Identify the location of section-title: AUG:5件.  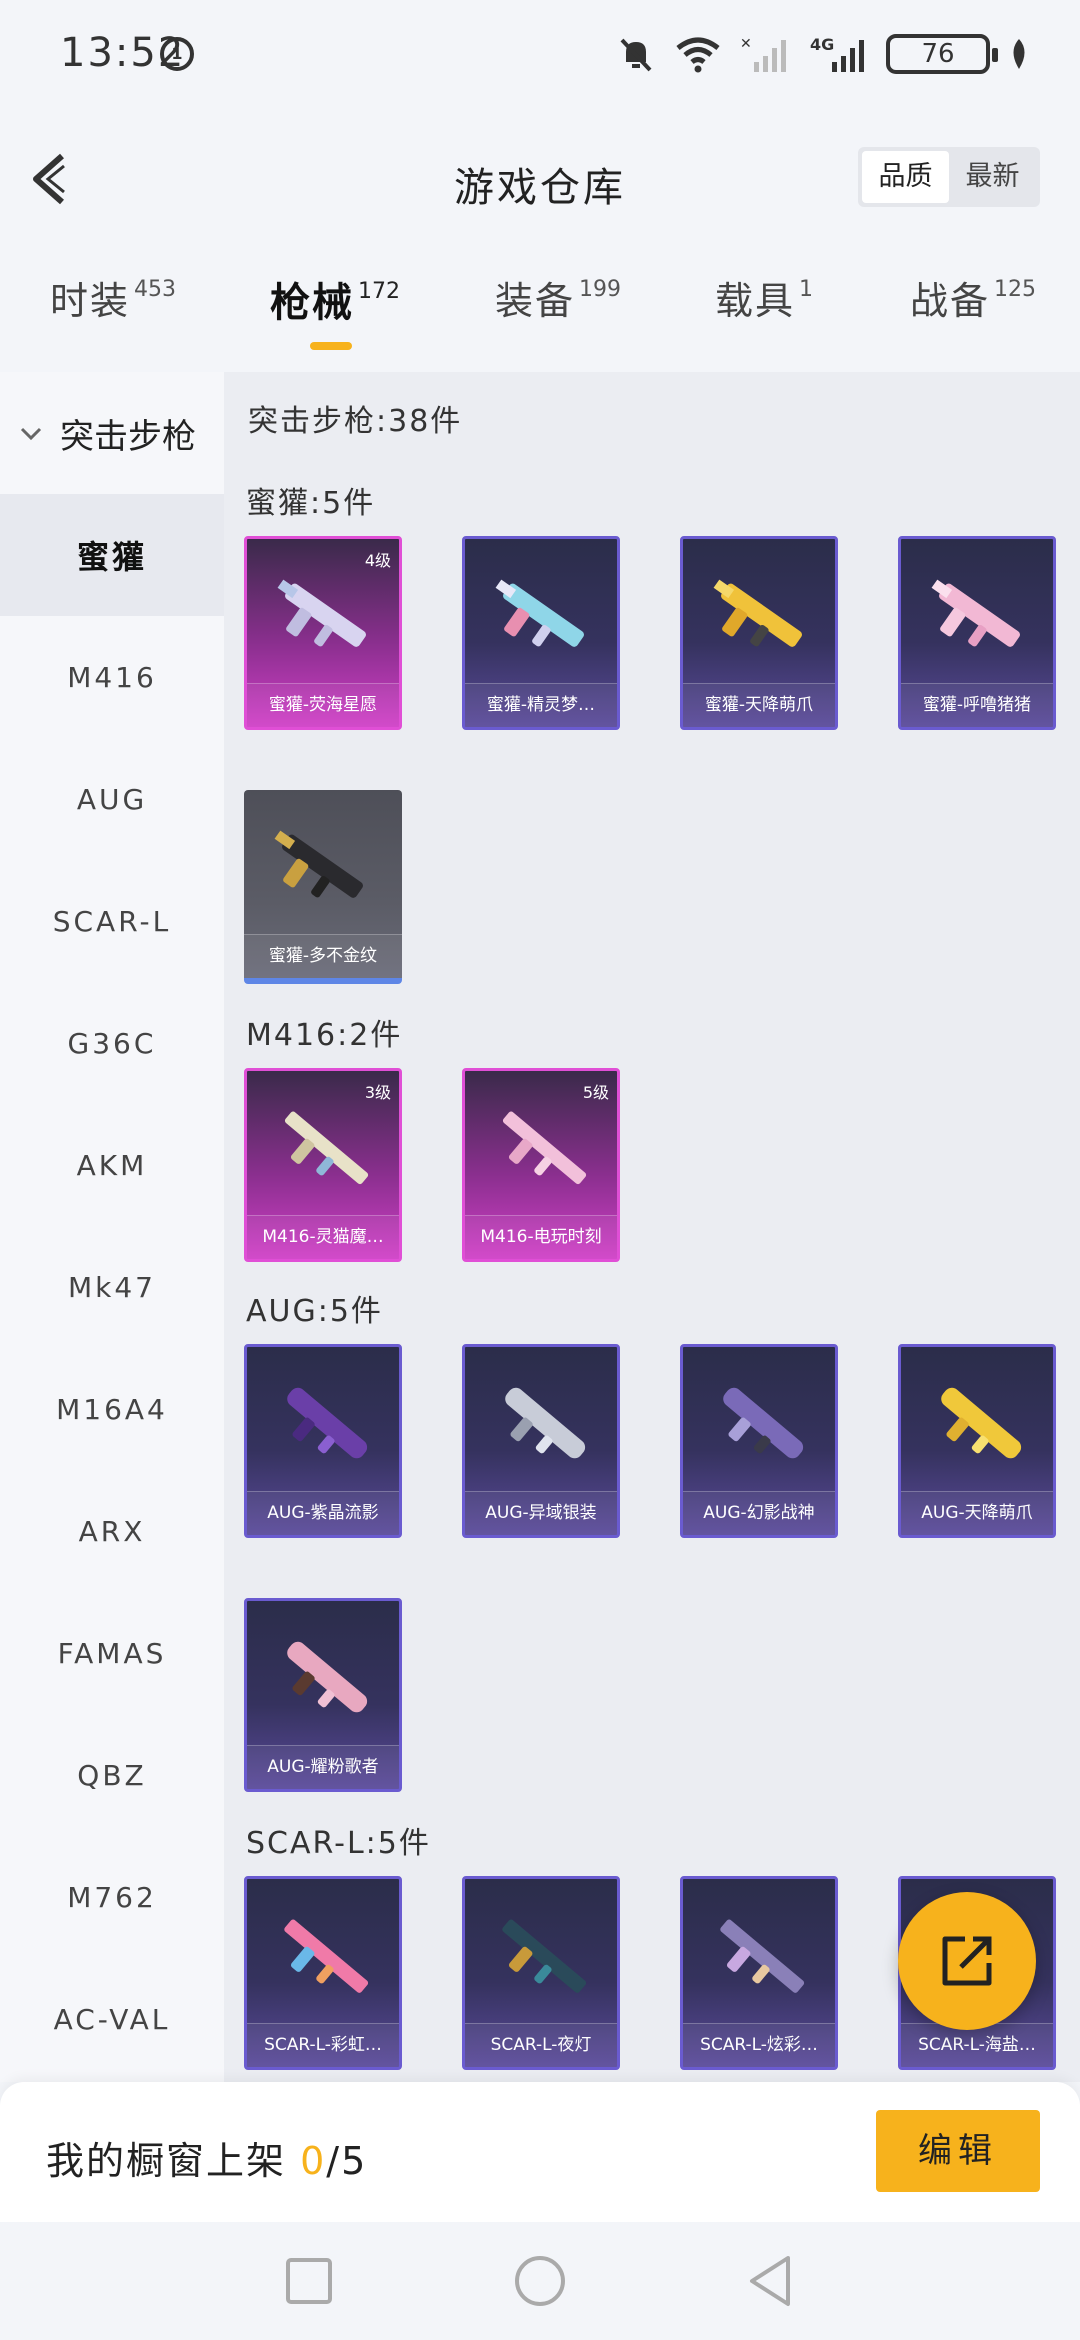
(314, 1311).